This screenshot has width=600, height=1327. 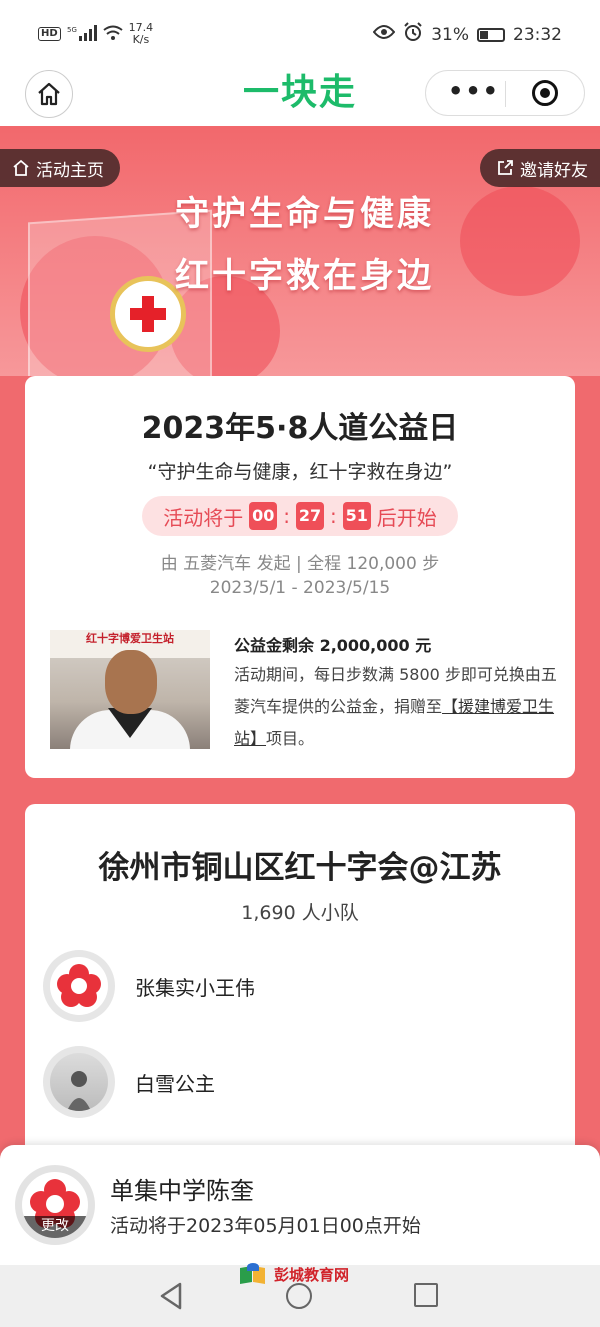 I want to click on status-right: 31% 23:32, so click(x=467, y=34).